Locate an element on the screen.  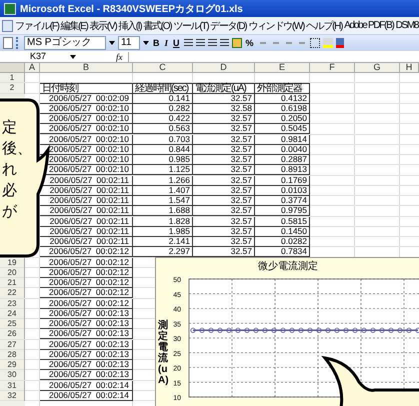
row-header: 25 is located at coordinates (12, 324).